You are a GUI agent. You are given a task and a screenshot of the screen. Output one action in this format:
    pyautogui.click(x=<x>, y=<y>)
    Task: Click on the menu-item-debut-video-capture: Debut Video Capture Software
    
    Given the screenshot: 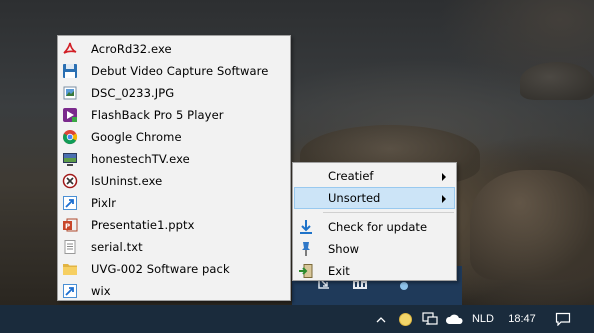 What is the action you would take?
    pyautogui.click(x=174, y=71)
    